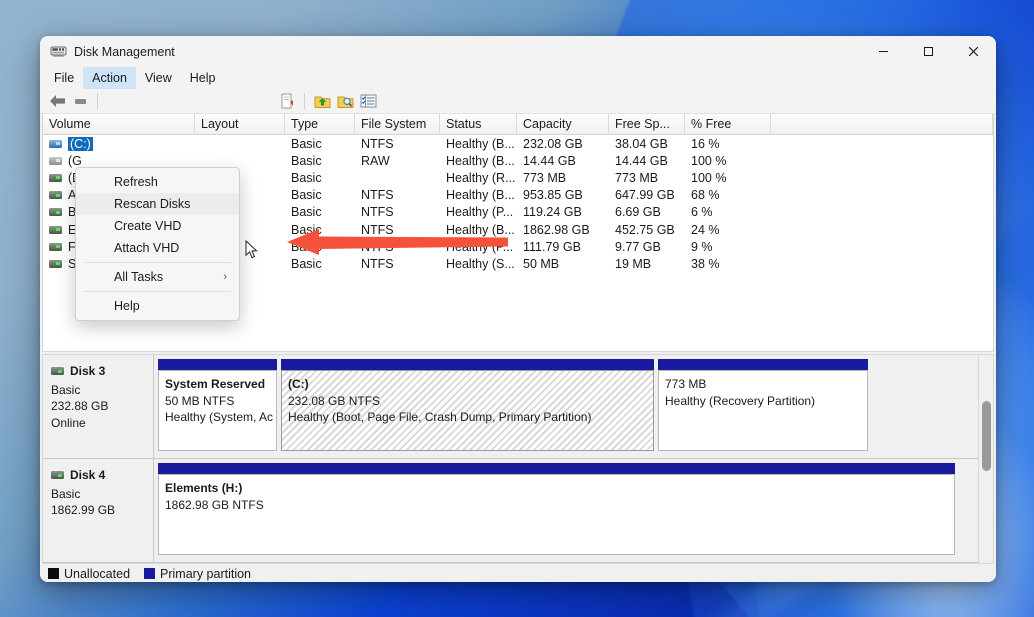 Image resolution: width=1034 pixels, height=617 pixels. Describe the element at coordinates (645, 229) in the screenshot. I see `free-space-cell: 452.75 GB` at that location.